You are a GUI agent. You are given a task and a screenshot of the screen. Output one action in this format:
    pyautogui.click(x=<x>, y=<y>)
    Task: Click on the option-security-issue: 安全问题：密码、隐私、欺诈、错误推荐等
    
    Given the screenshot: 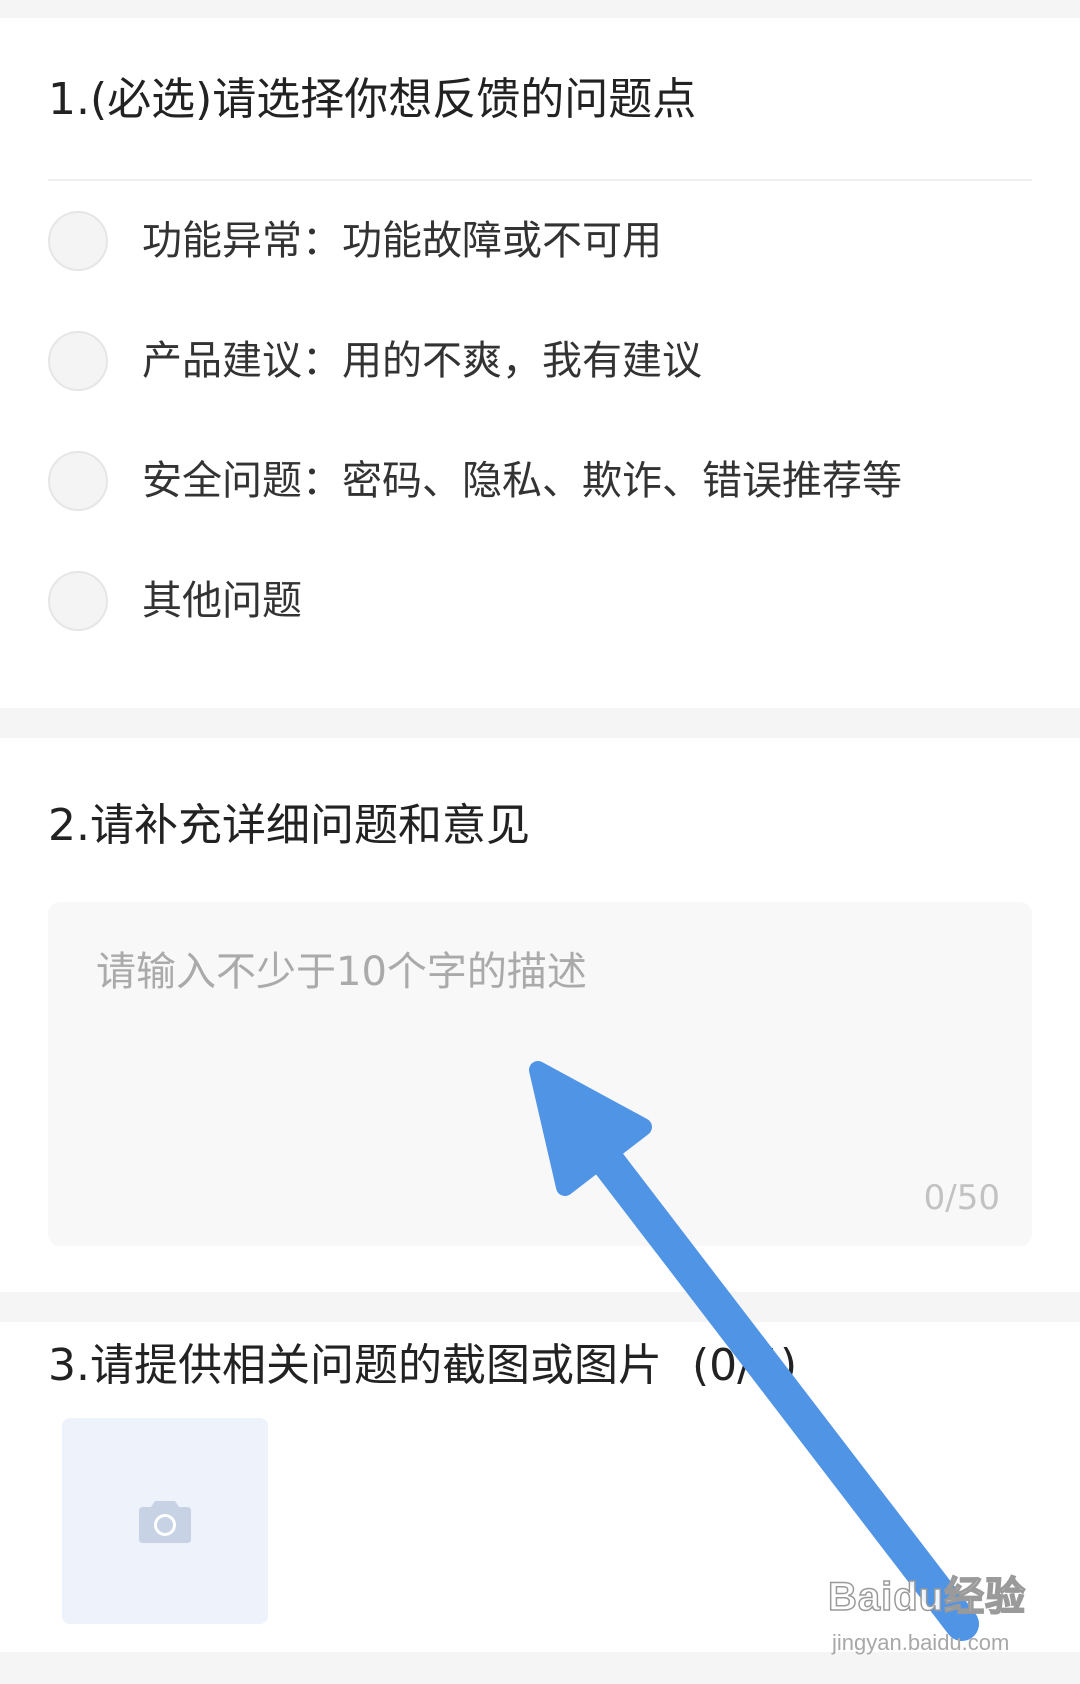 What is the action you would take?
    pyautogui.click(x=475, y=481)
    